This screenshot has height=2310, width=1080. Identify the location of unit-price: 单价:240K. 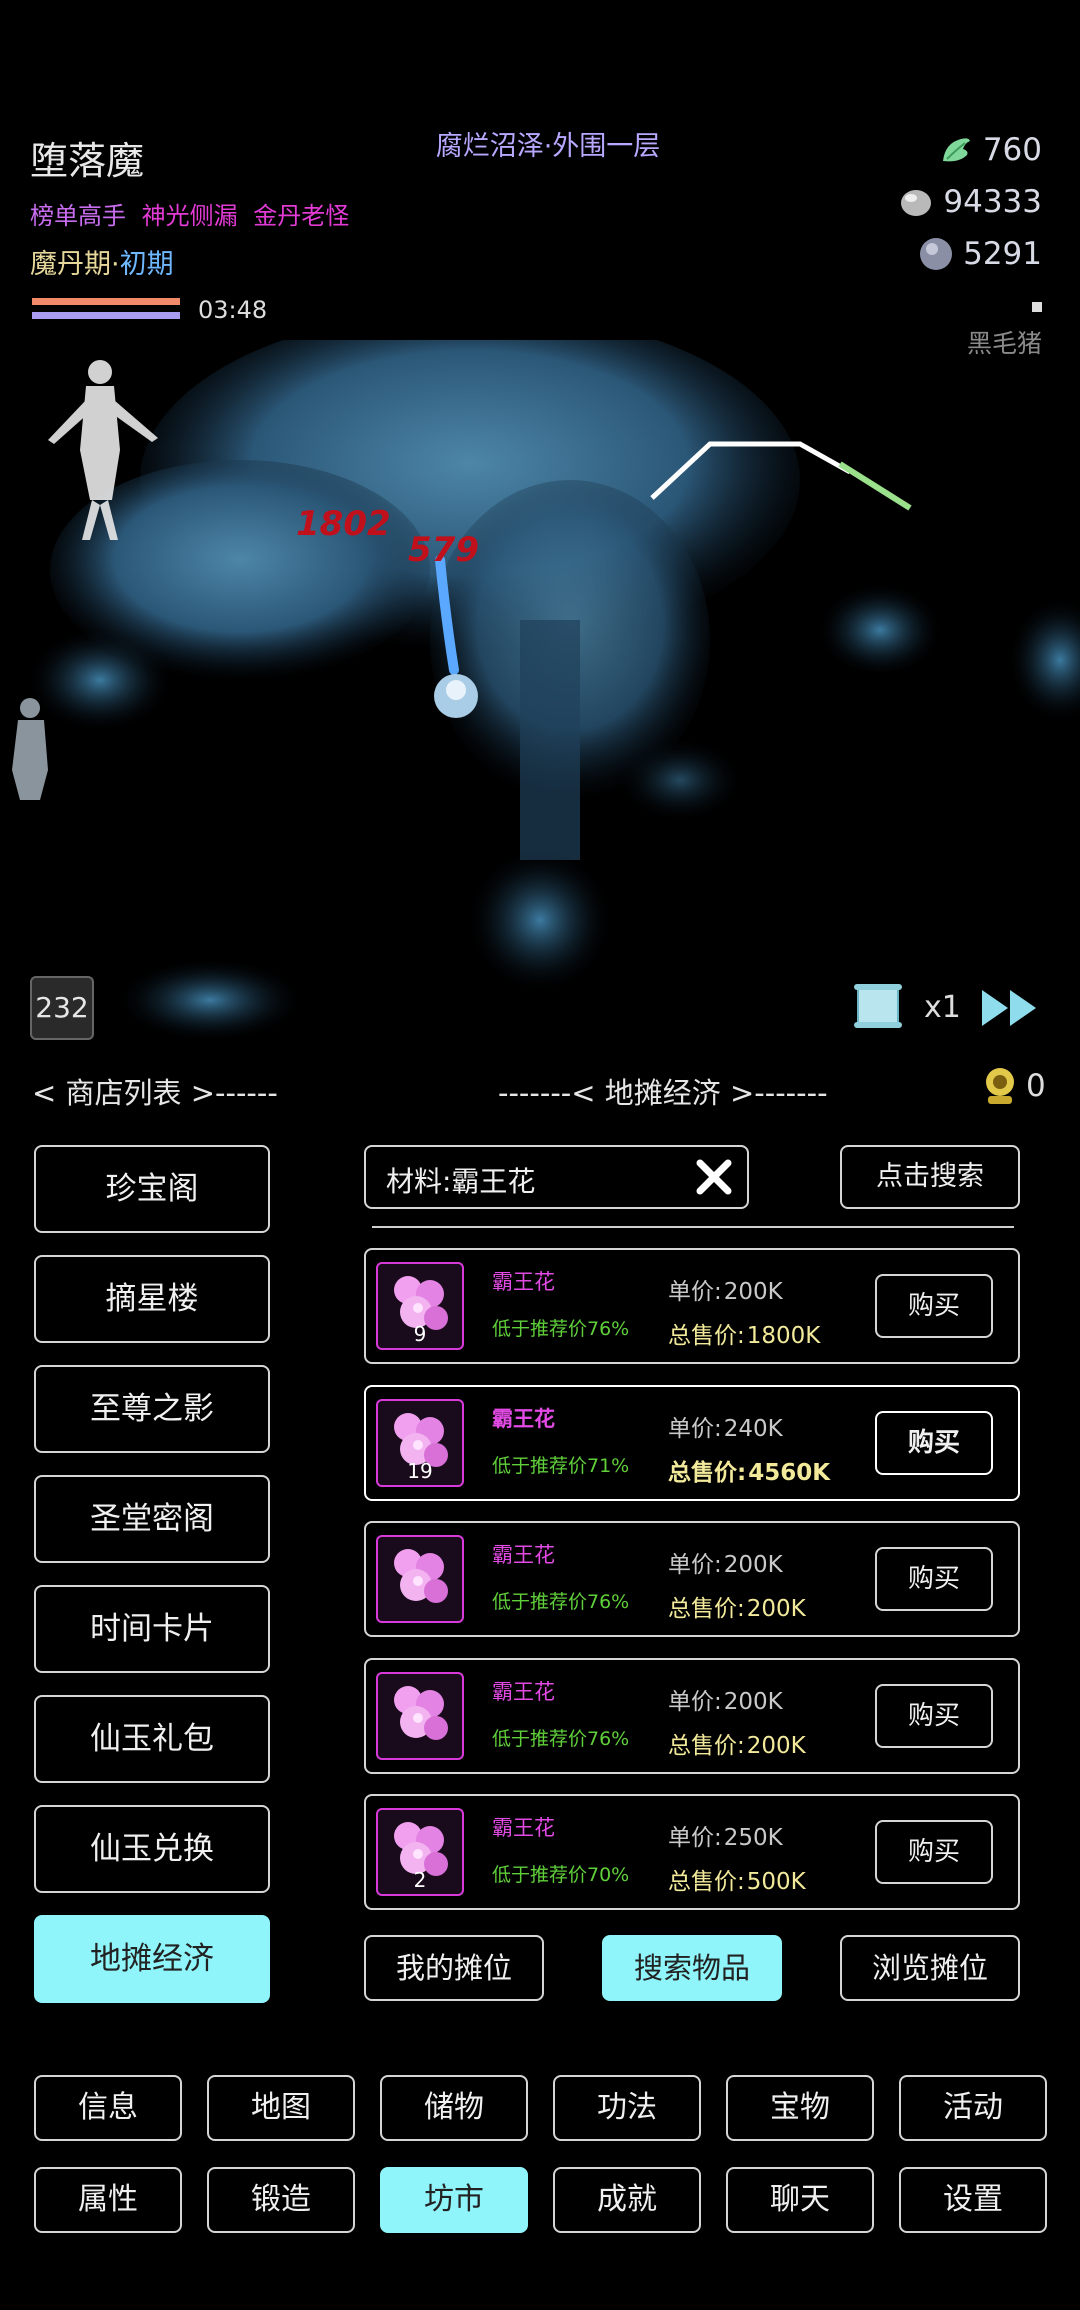
(725, 1426).